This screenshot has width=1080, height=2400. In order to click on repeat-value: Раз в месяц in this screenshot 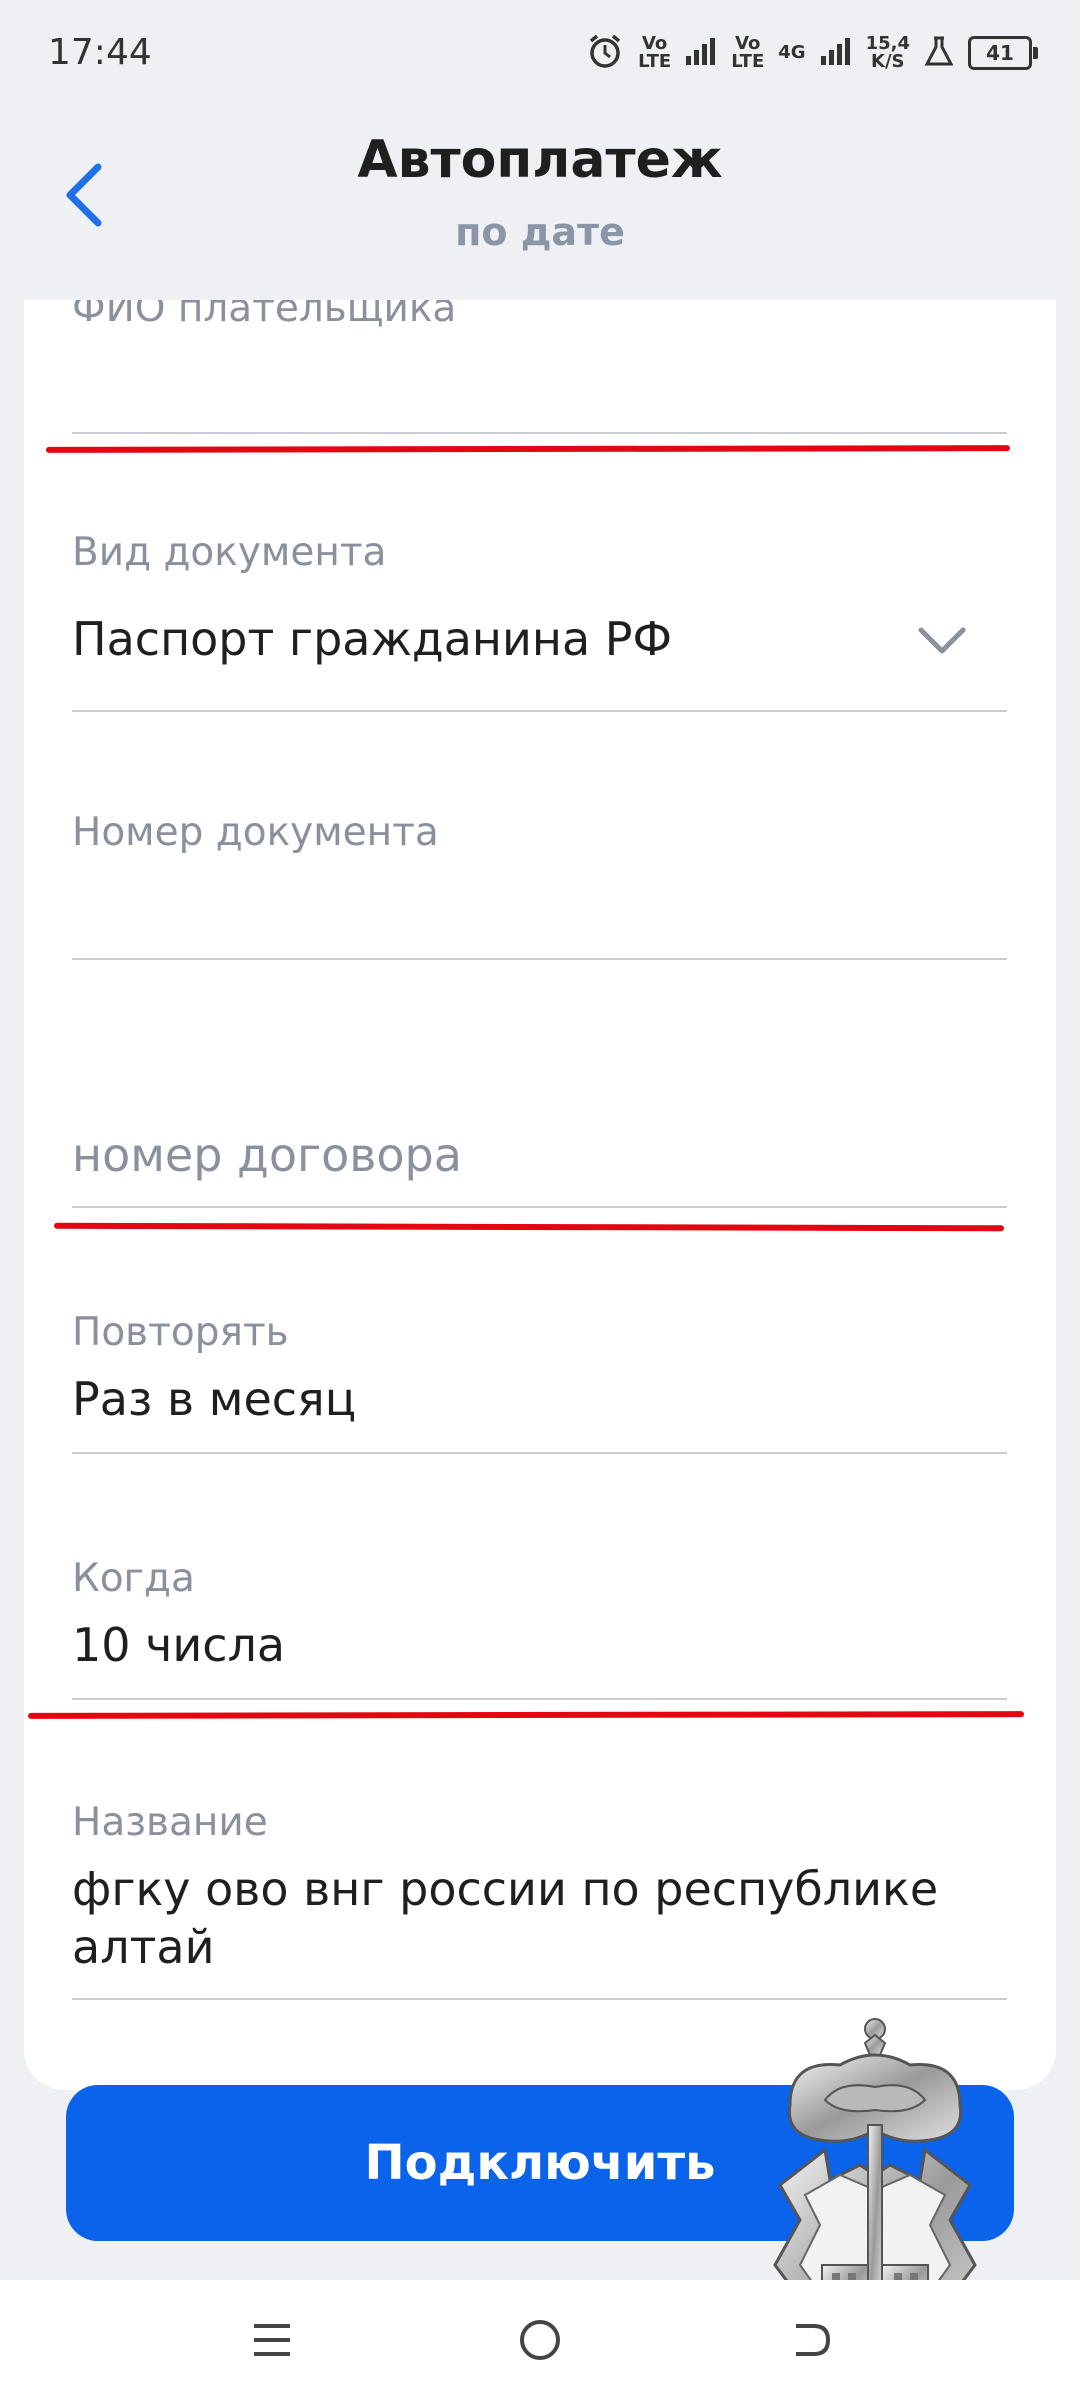, I will do `click(214, 1399)`.